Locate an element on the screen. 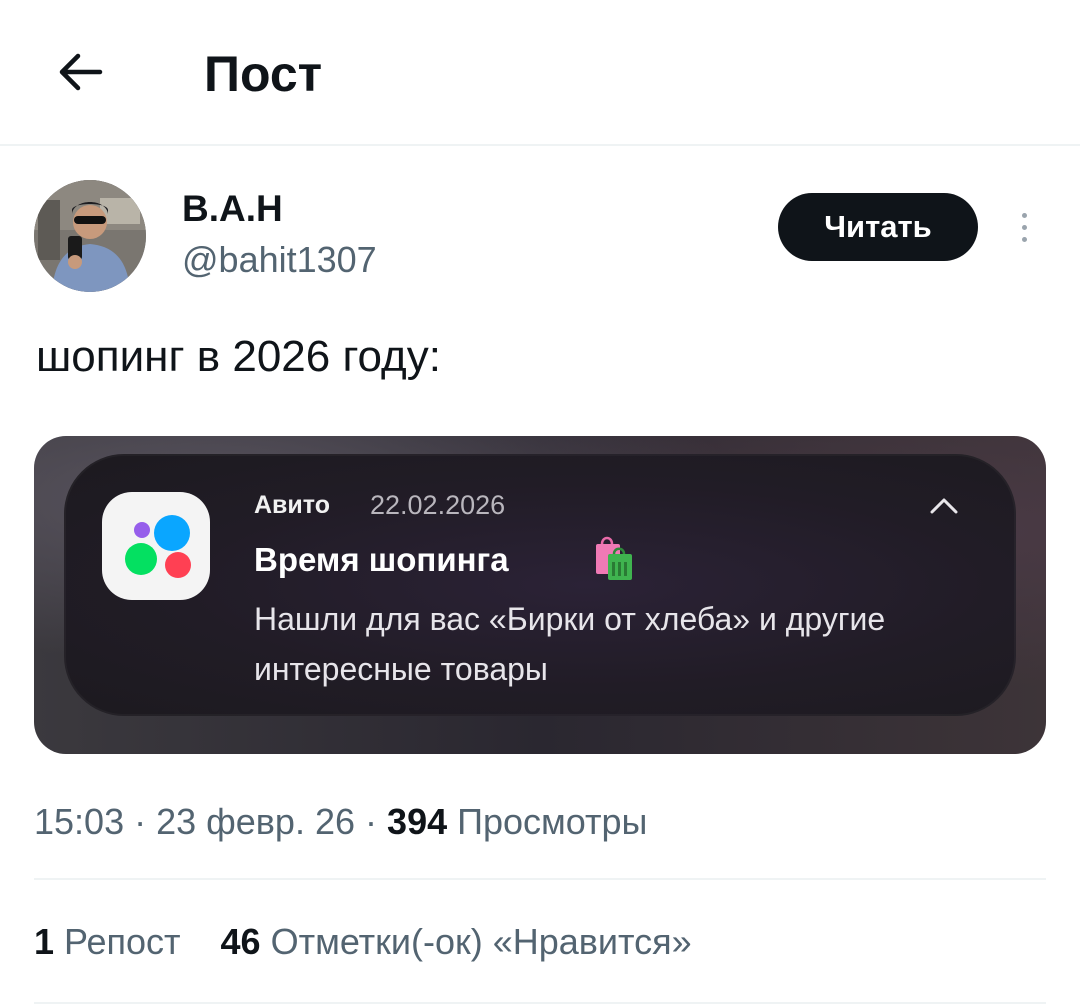  follow-button: Читать is located at coordinates (878, 227).